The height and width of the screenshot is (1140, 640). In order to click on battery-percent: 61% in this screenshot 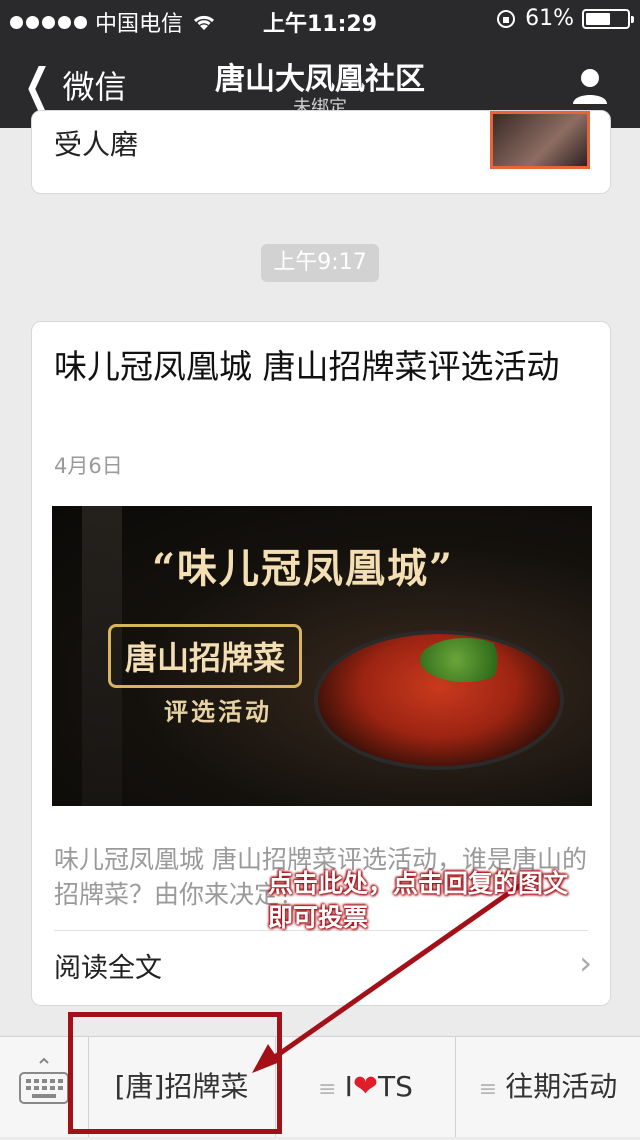, I will do `click(549, 18)`.